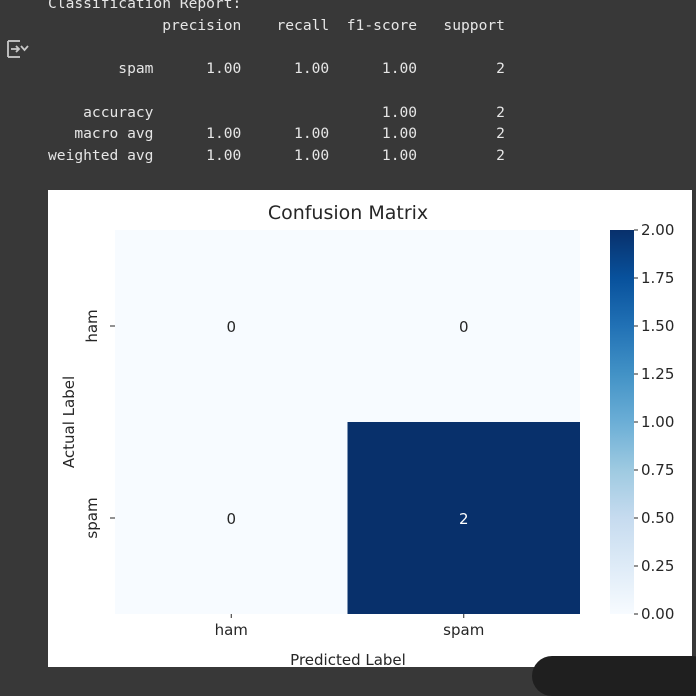  What do you see at coordinates (92, 325) in the screenshot?
I see `y-tick-label: ham` at bounding box center [92, 325].